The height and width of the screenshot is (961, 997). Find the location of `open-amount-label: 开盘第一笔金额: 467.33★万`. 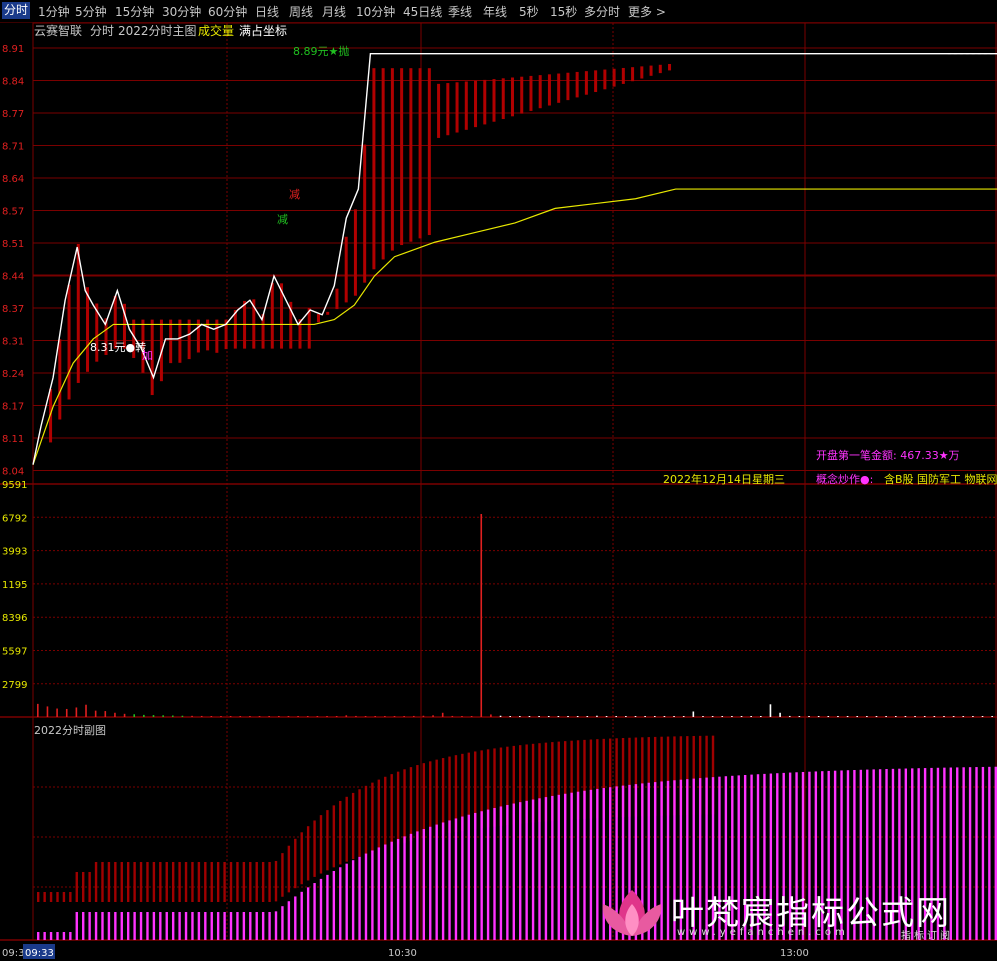

open-amount-label: 开盘第一笔金额: 467.33★万 is located at coordinates (888, 455).